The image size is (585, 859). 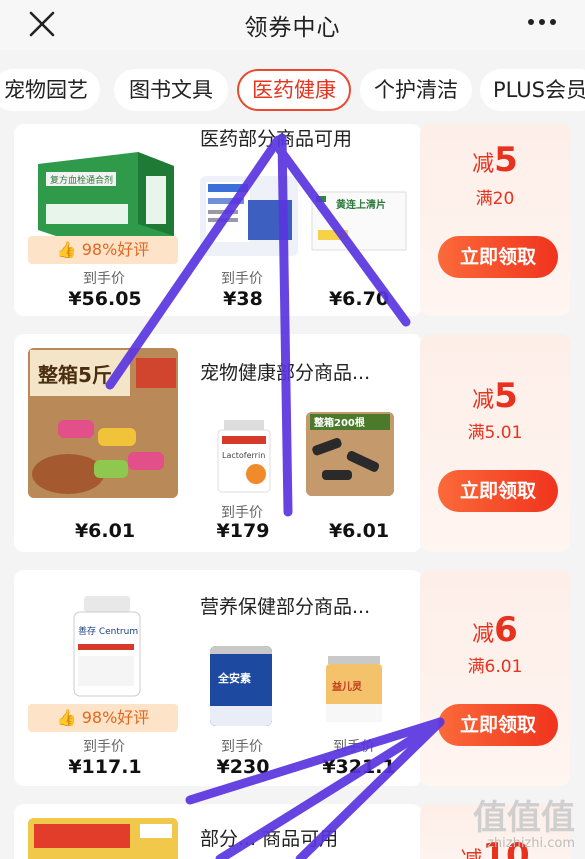 I want to click on product-box-text: 黄连上清片, so click(x=361, y=204).